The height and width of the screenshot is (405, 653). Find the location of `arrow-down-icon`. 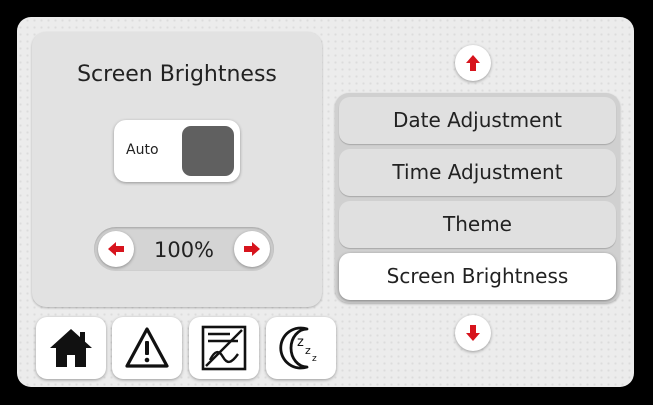

arrow-down-icon is located at coordinates (473, 333).